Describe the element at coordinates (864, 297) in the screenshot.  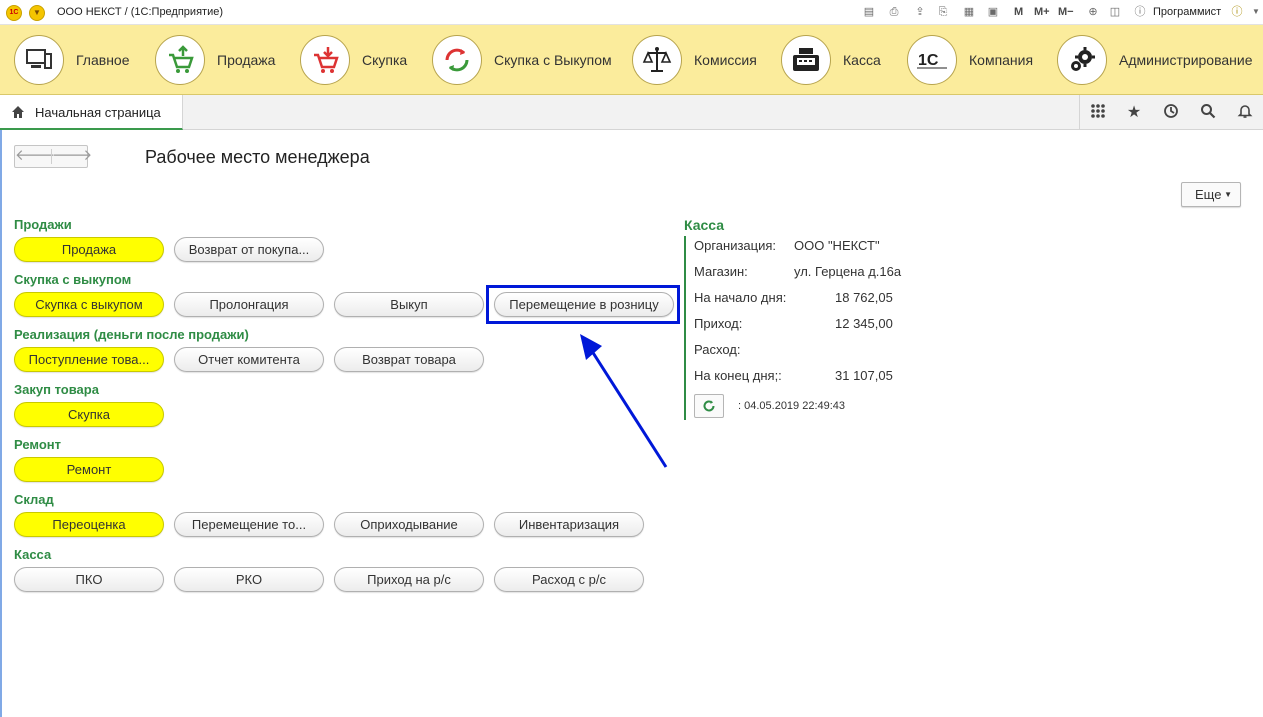
I see `start-of-day-value: 18 762,05` at that location.